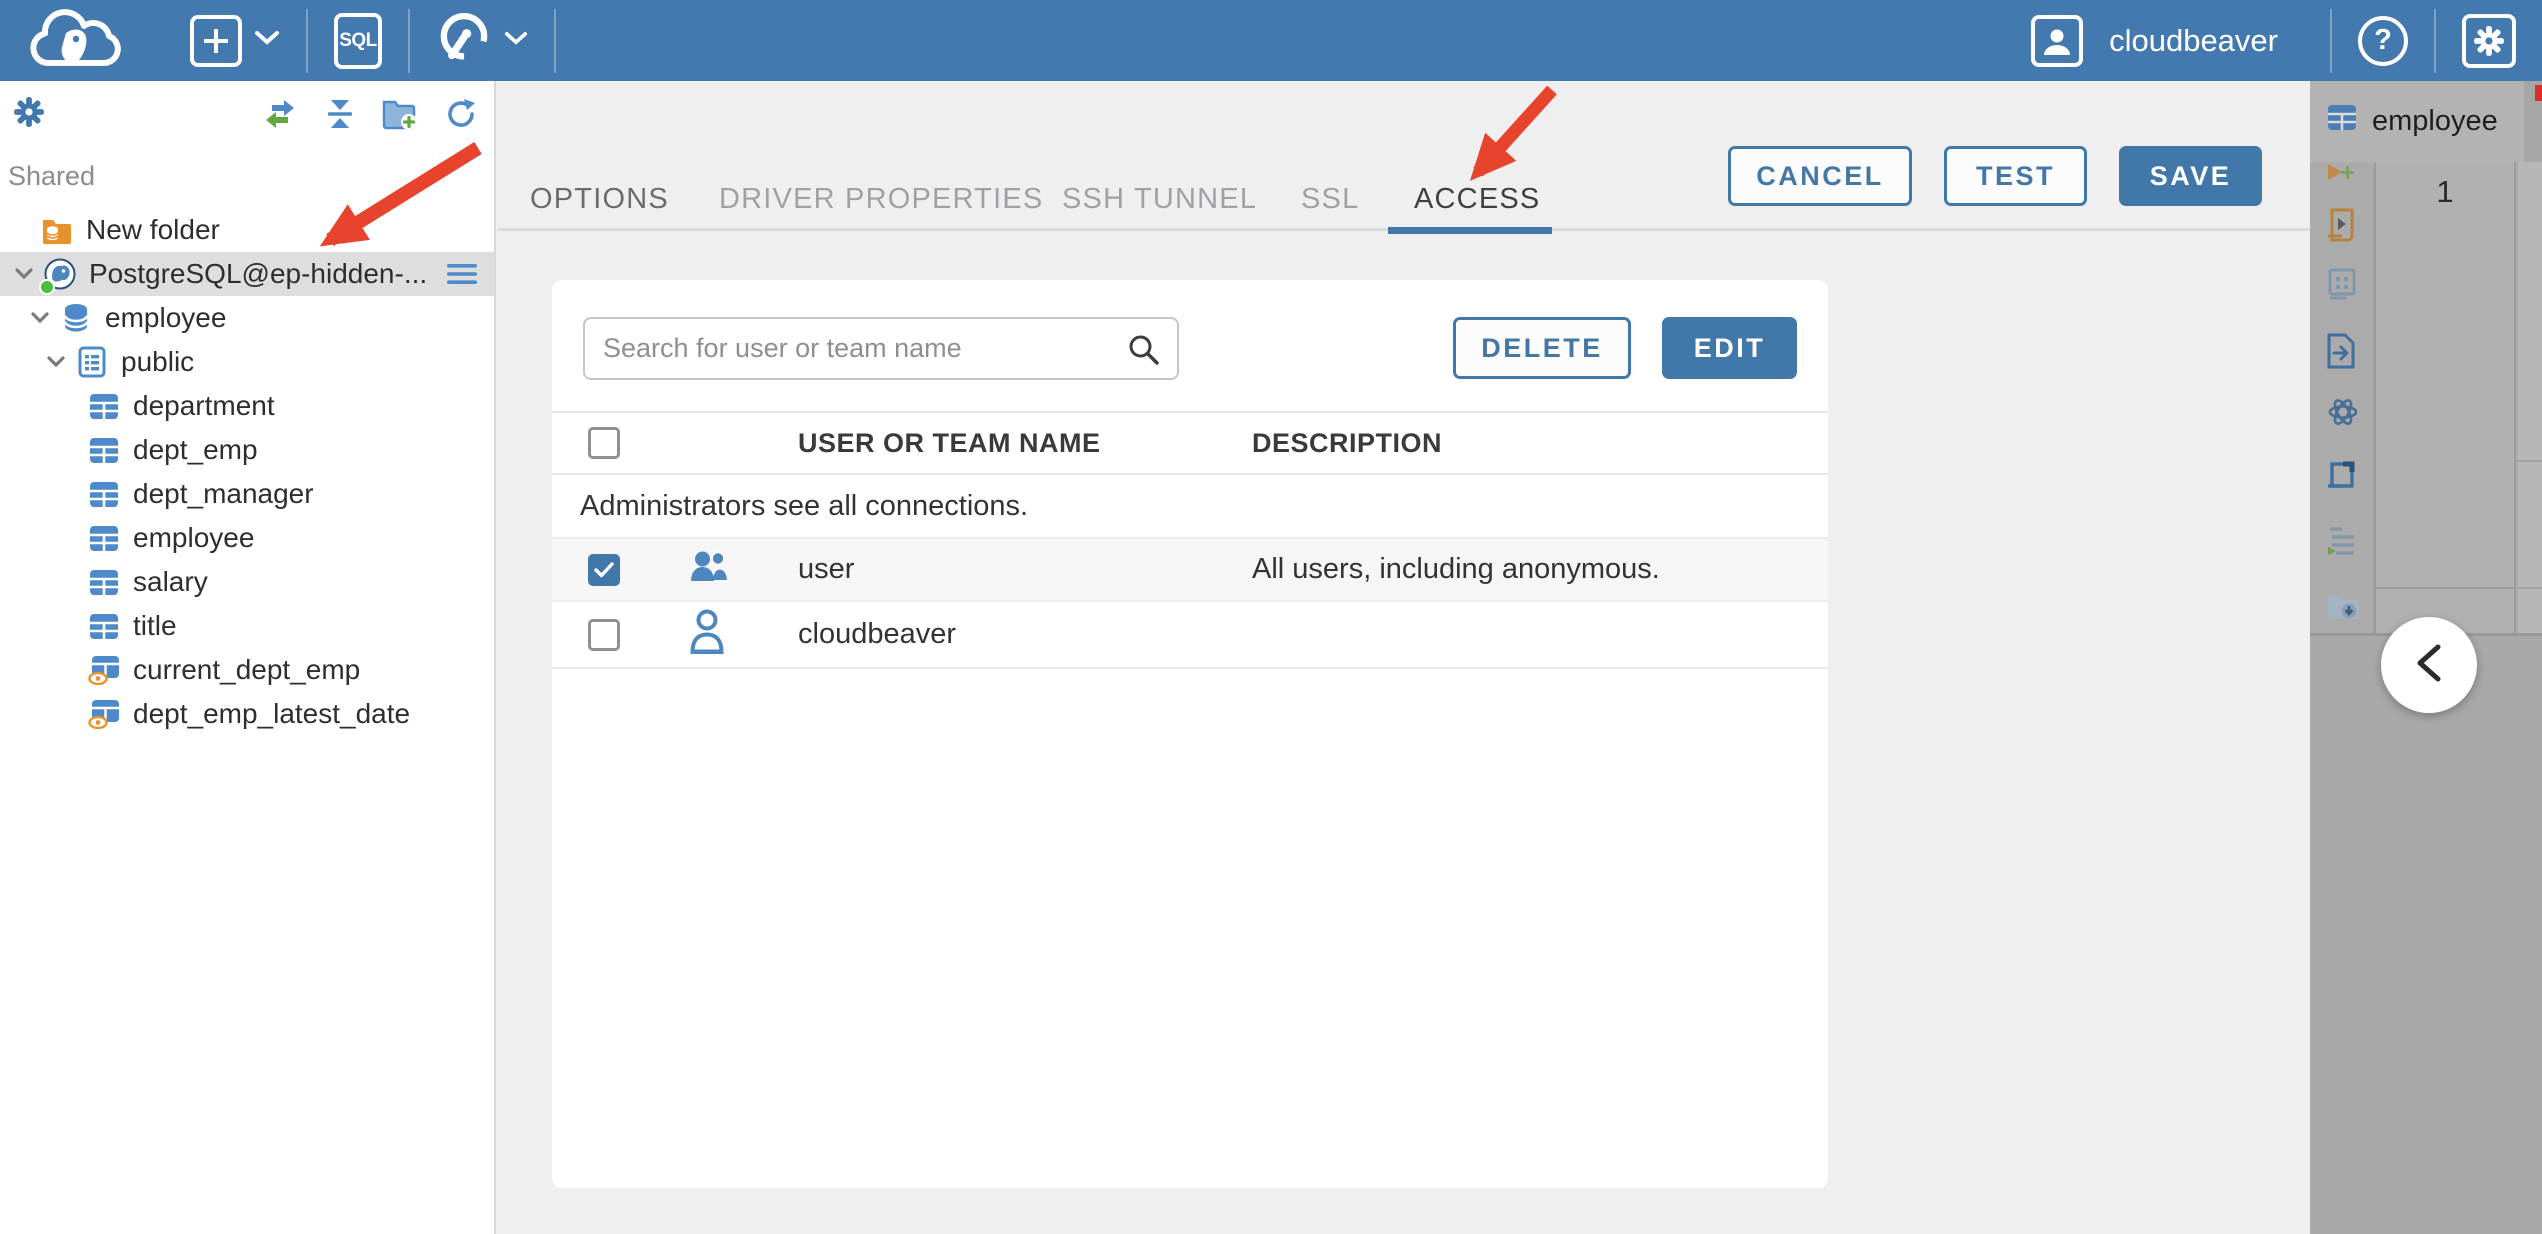 This screenshot has width=2542, height=1234. What do you see at coordinates (2445, 397) in the screenshot?
I see `row-number-column: 1` at bounding box center [2445, 397].